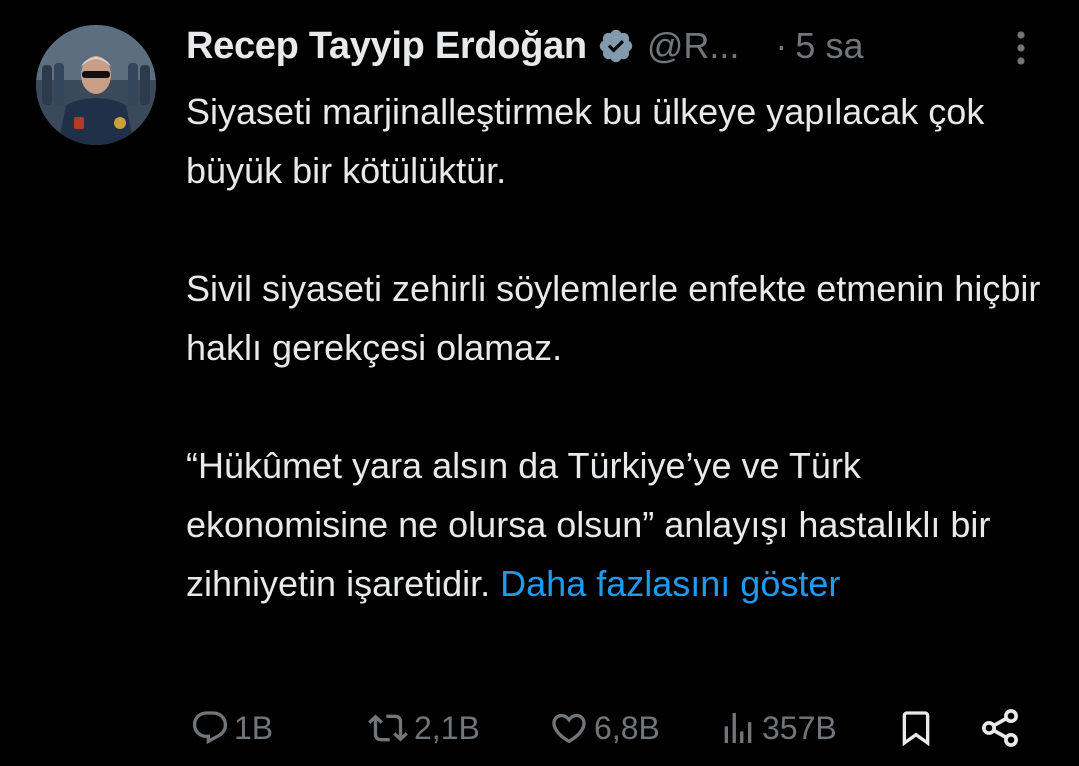 The width and height of the screenshot is (1079, 766). Describe the element at coordinates (627, 727) in the screenshot. I see `like-count: 6,8B` at that location.